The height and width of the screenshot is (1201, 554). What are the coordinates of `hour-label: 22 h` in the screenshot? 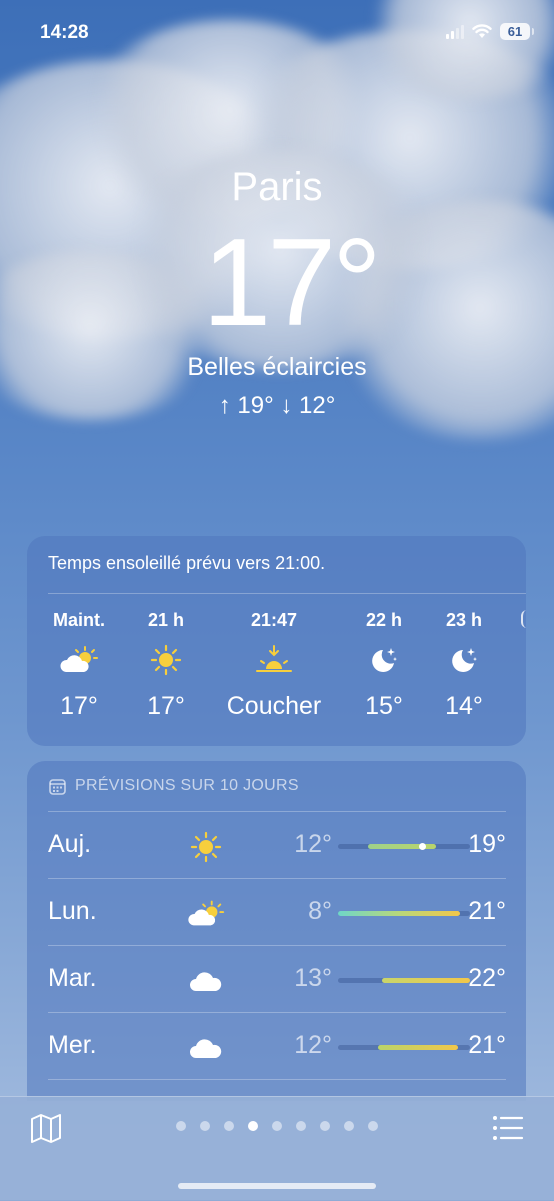 It's located at (384, 620).